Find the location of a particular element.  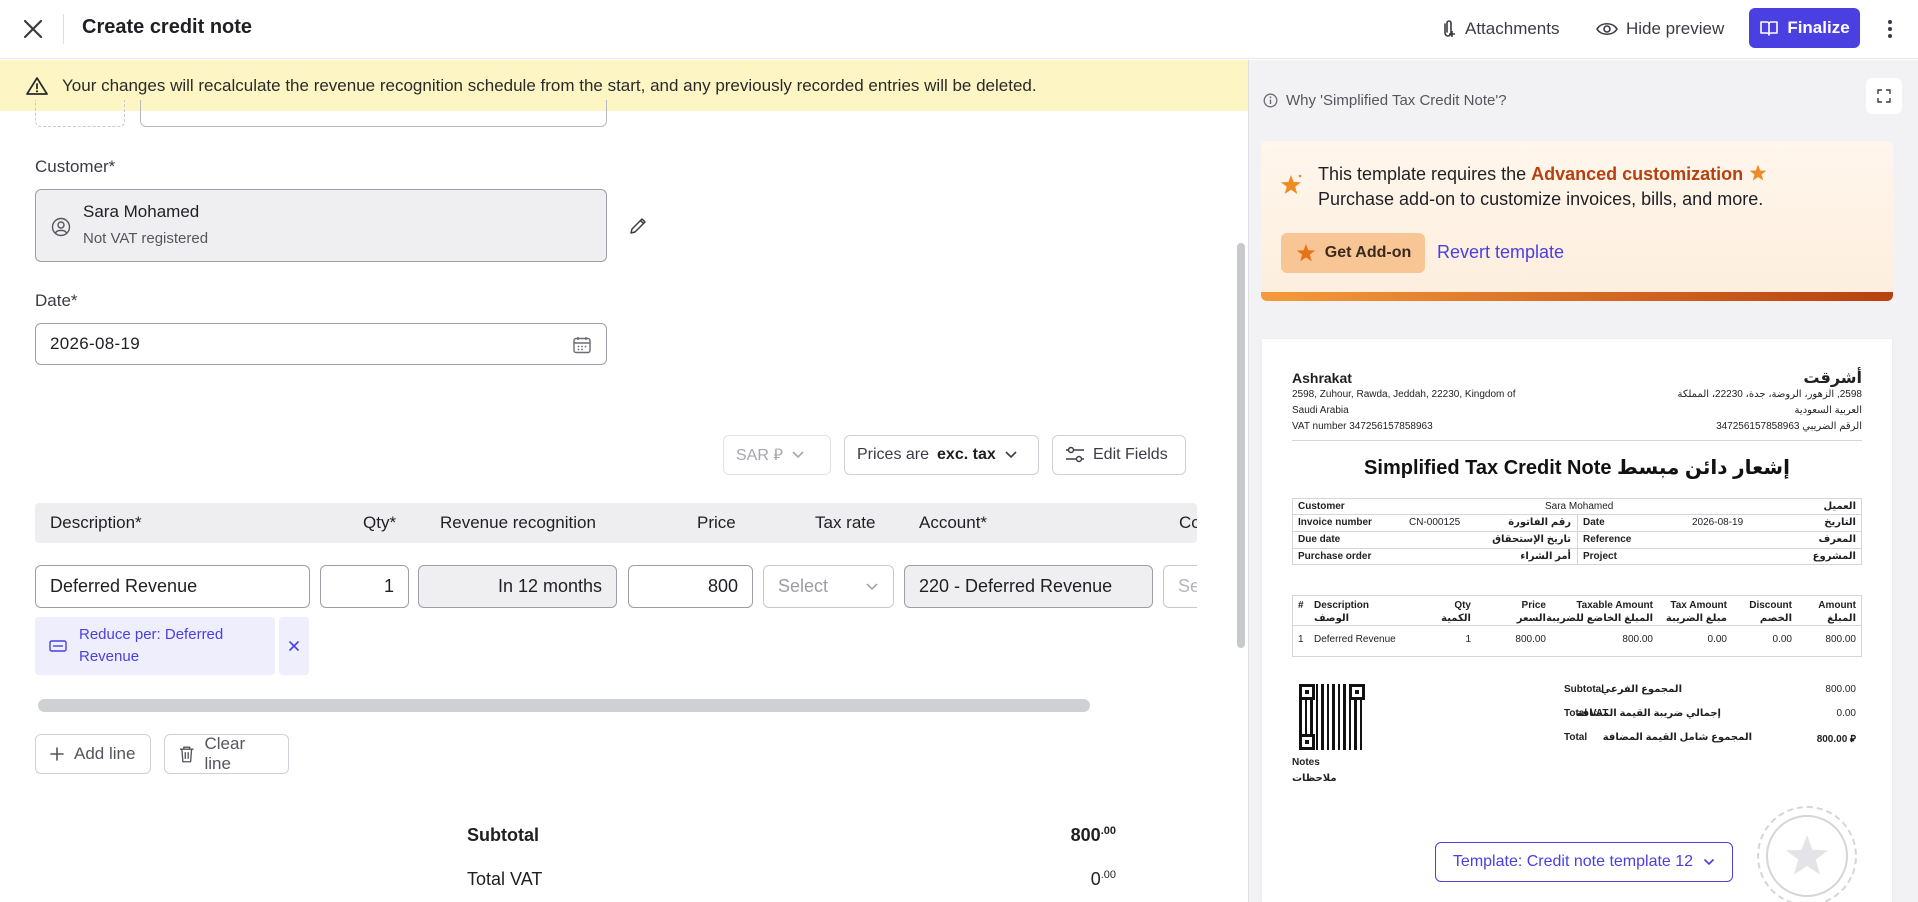

paperclip-icon is located at coordinates (1449, 28).